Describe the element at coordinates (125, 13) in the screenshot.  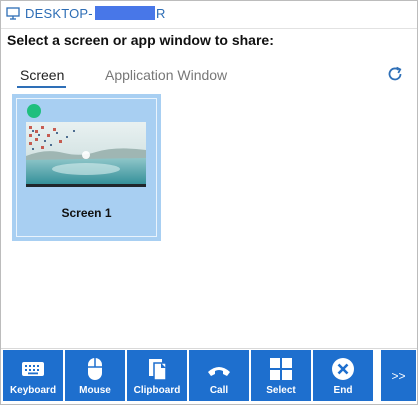
I see `redacted-hostname` at that location.